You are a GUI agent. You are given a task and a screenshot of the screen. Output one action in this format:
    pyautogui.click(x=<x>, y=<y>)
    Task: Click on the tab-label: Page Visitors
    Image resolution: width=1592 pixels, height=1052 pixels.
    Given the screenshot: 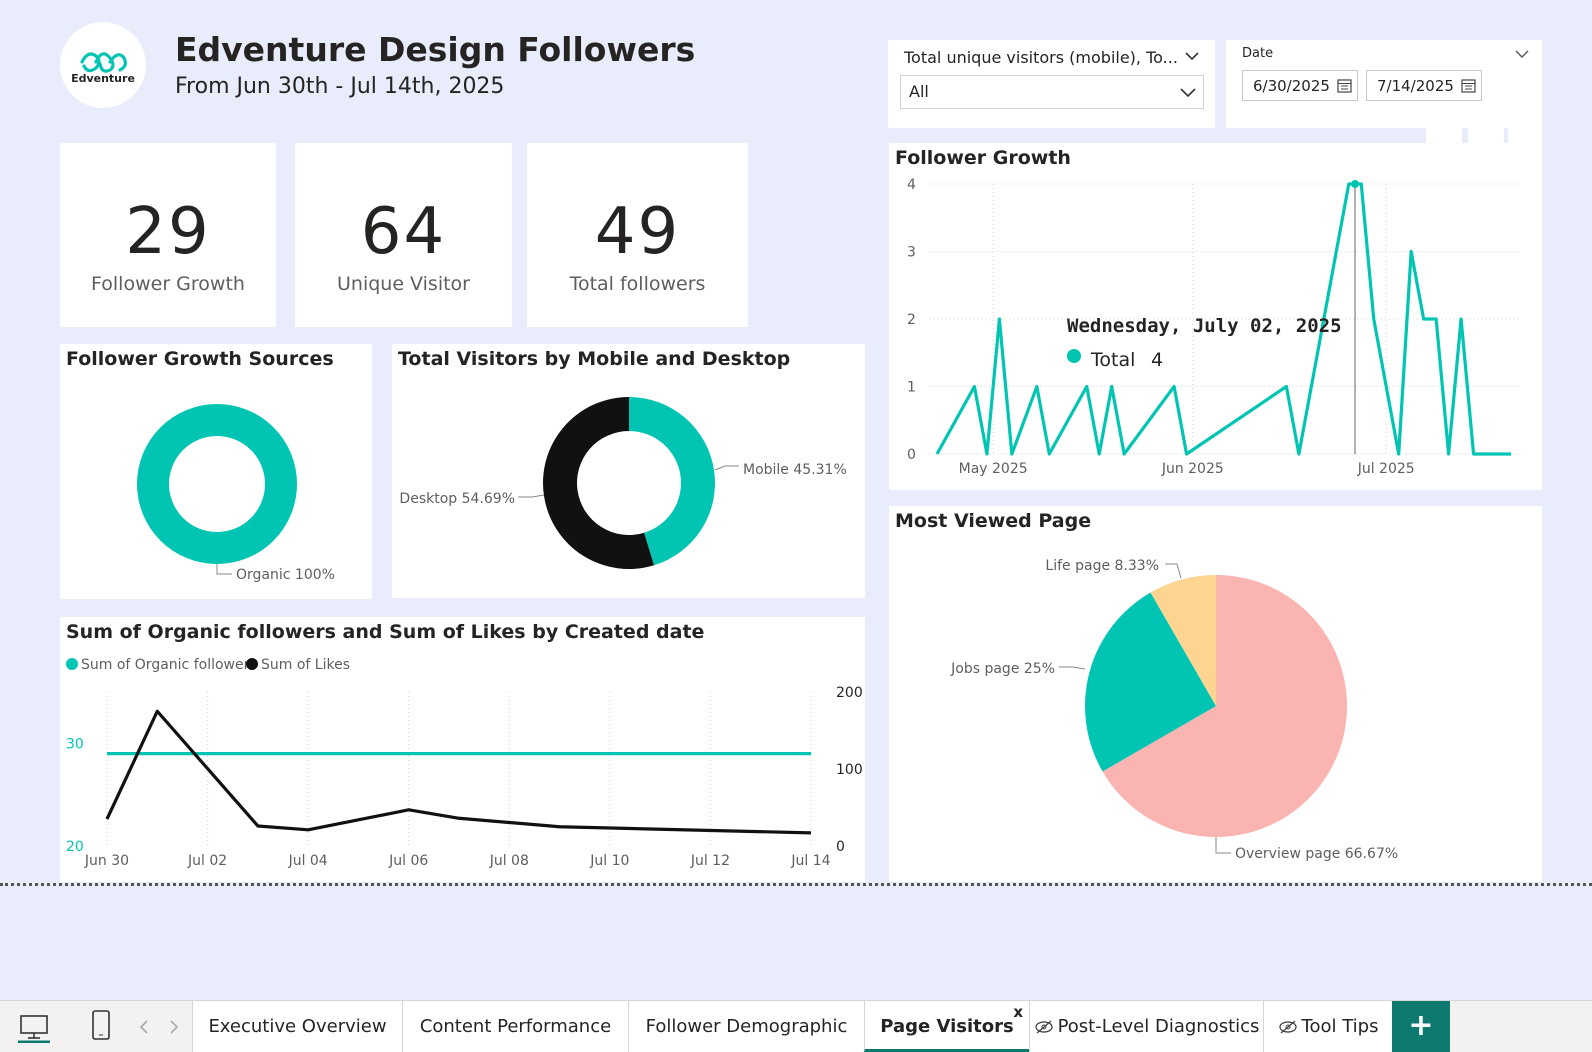 What is the action you would take?
    pyautogui.click(x=947, y=1026)
    